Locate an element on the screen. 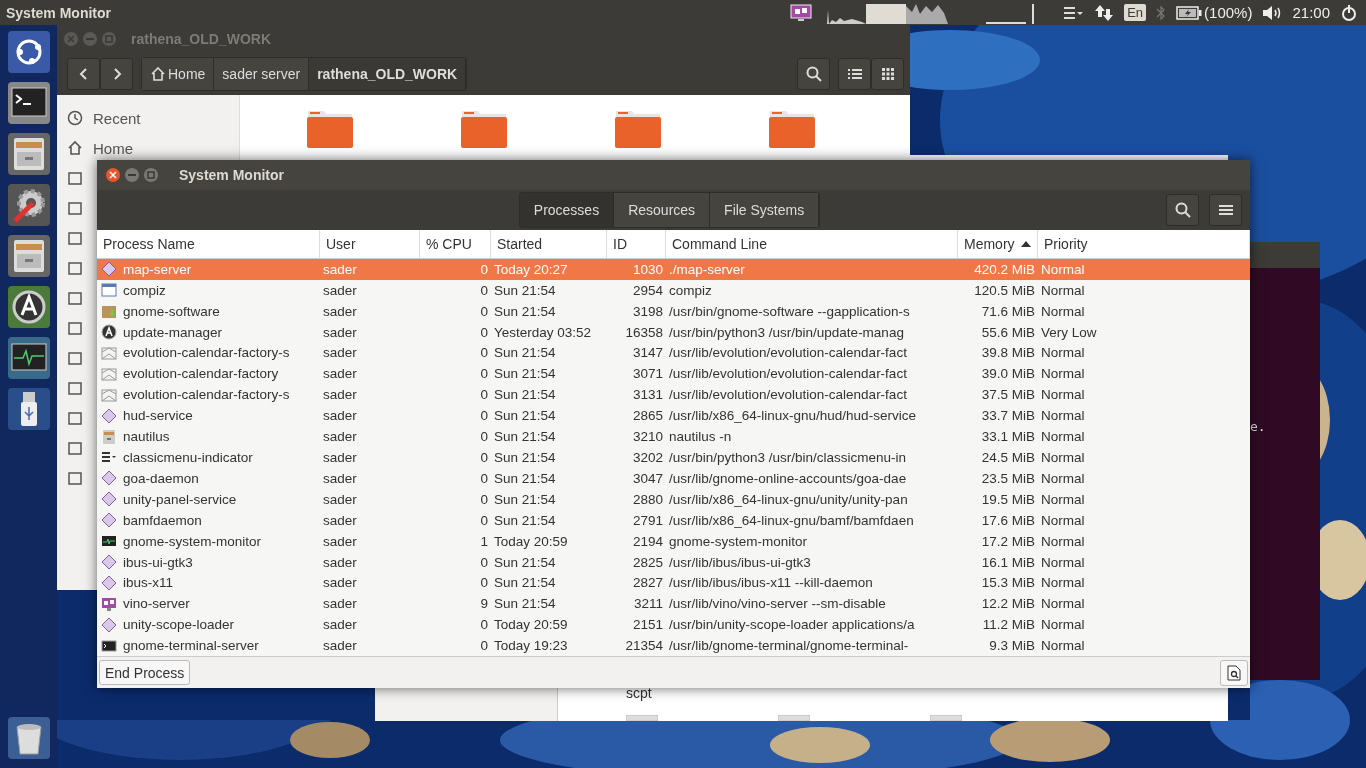 Image resolution: width=1366 pixels, height=768 pixels. properties-button is located at coordinates (1234, 672).